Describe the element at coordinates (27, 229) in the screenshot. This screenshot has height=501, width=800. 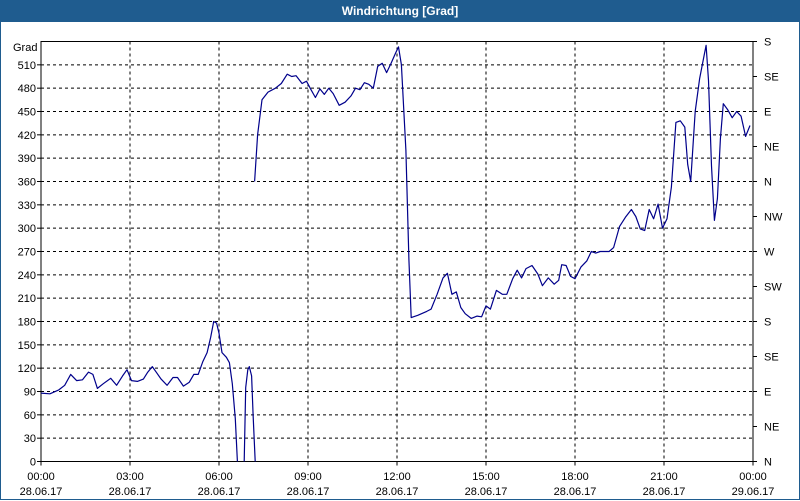
I see `y-tick-label: 300` at that location.